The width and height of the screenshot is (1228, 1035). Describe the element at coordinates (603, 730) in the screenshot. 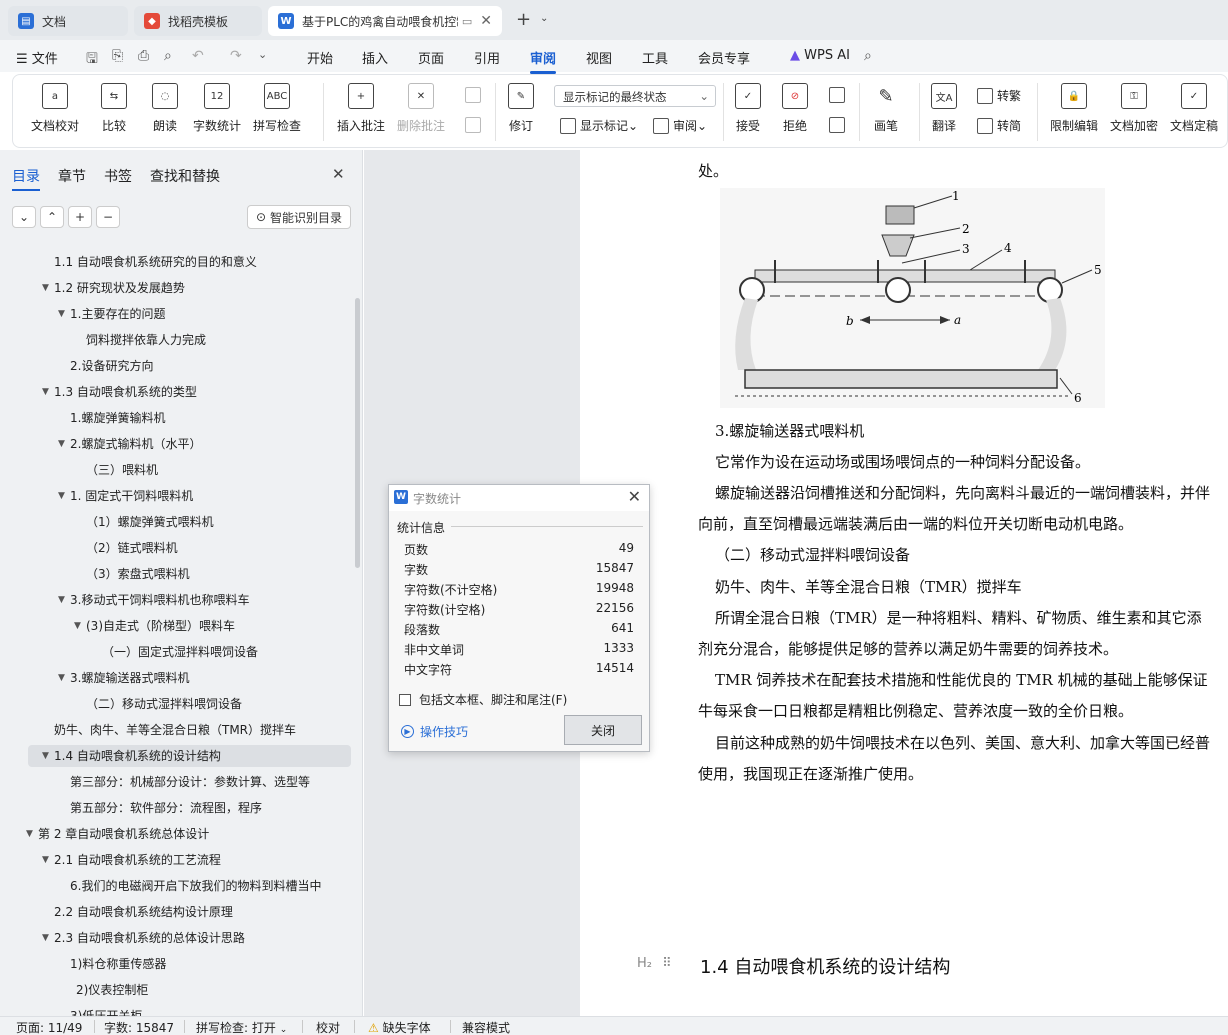

I see `close-button: 关闭` at that location.